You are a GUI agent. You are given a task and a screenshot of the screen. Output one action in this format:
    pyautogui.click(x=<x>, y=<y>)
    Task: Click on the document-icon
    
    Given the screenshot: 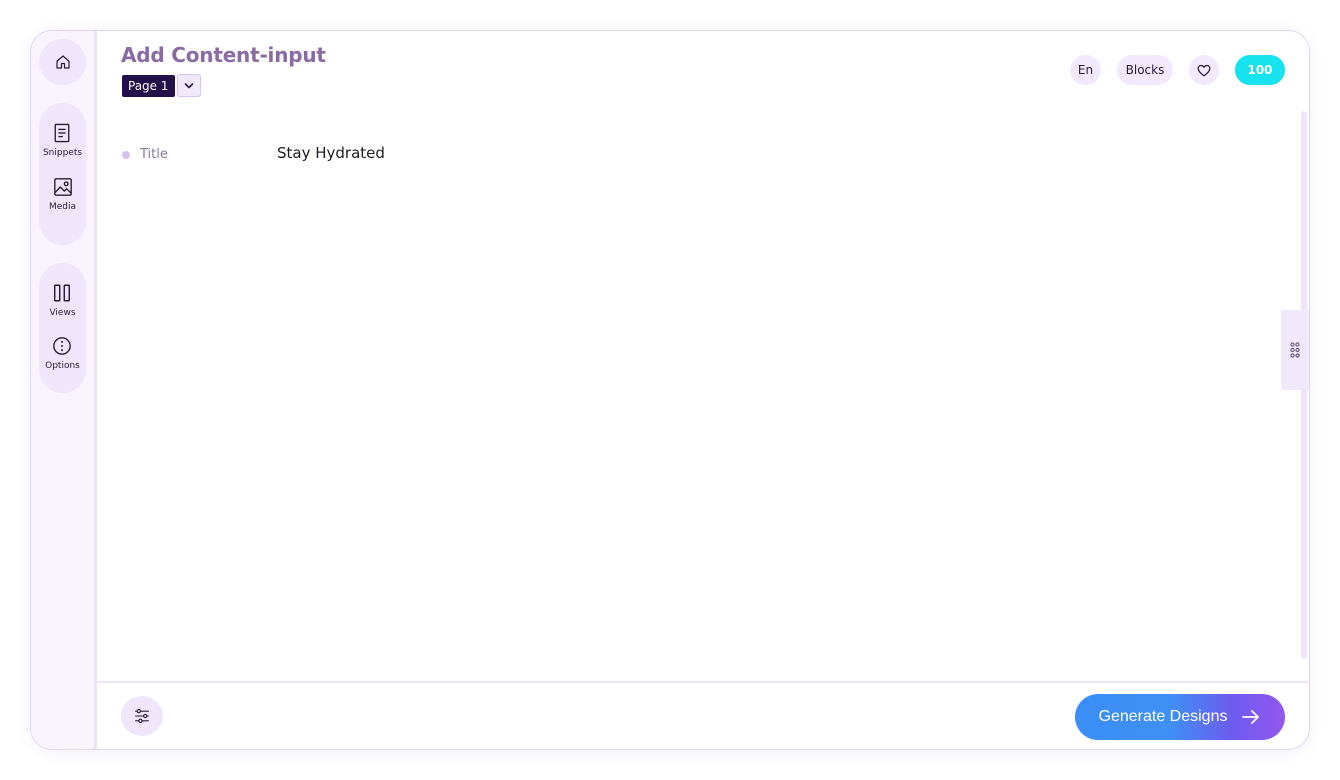 What is the action you would take?
    pyautogui.click(x=62, y=133)
    